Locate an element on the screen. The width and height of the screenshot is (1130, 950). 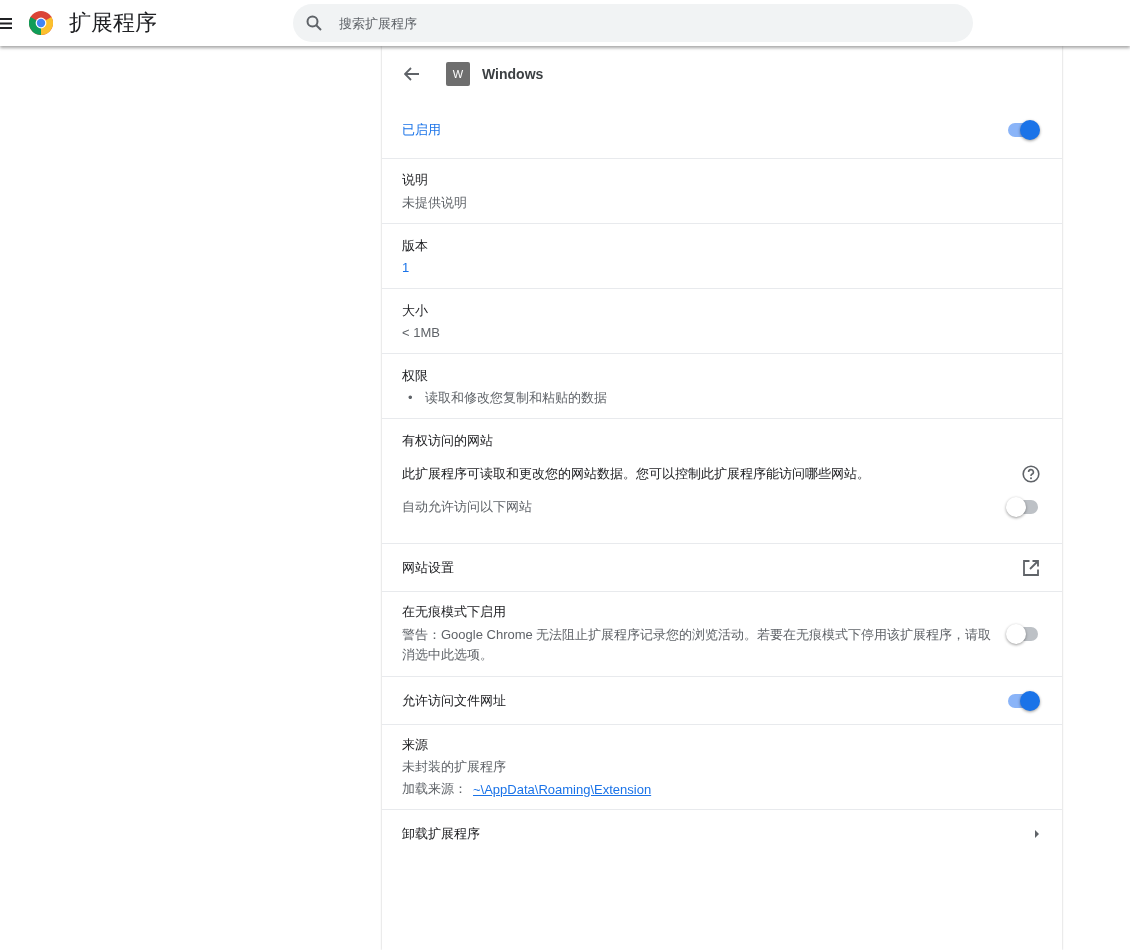
section-title: 在无痕模式下启用 is located at coordinates (454, 612).